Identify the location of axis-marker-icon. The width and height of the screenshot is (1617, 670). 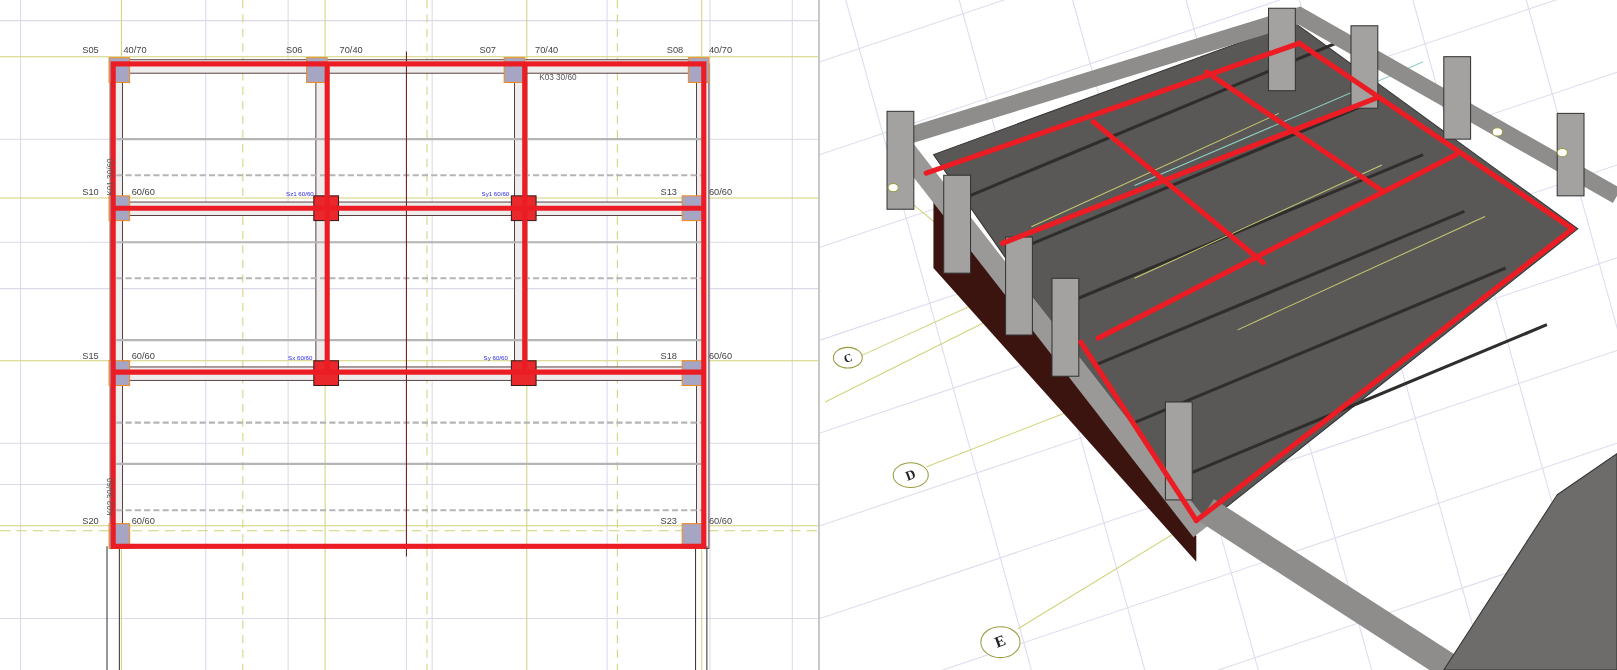
(893, 187).